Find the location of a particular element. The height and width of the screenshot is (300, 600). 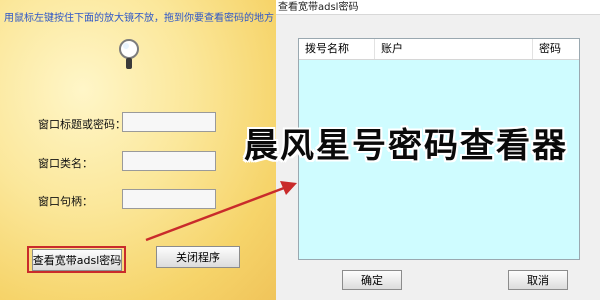

cancel-button: 取消 is located at coordinates (538, 280).